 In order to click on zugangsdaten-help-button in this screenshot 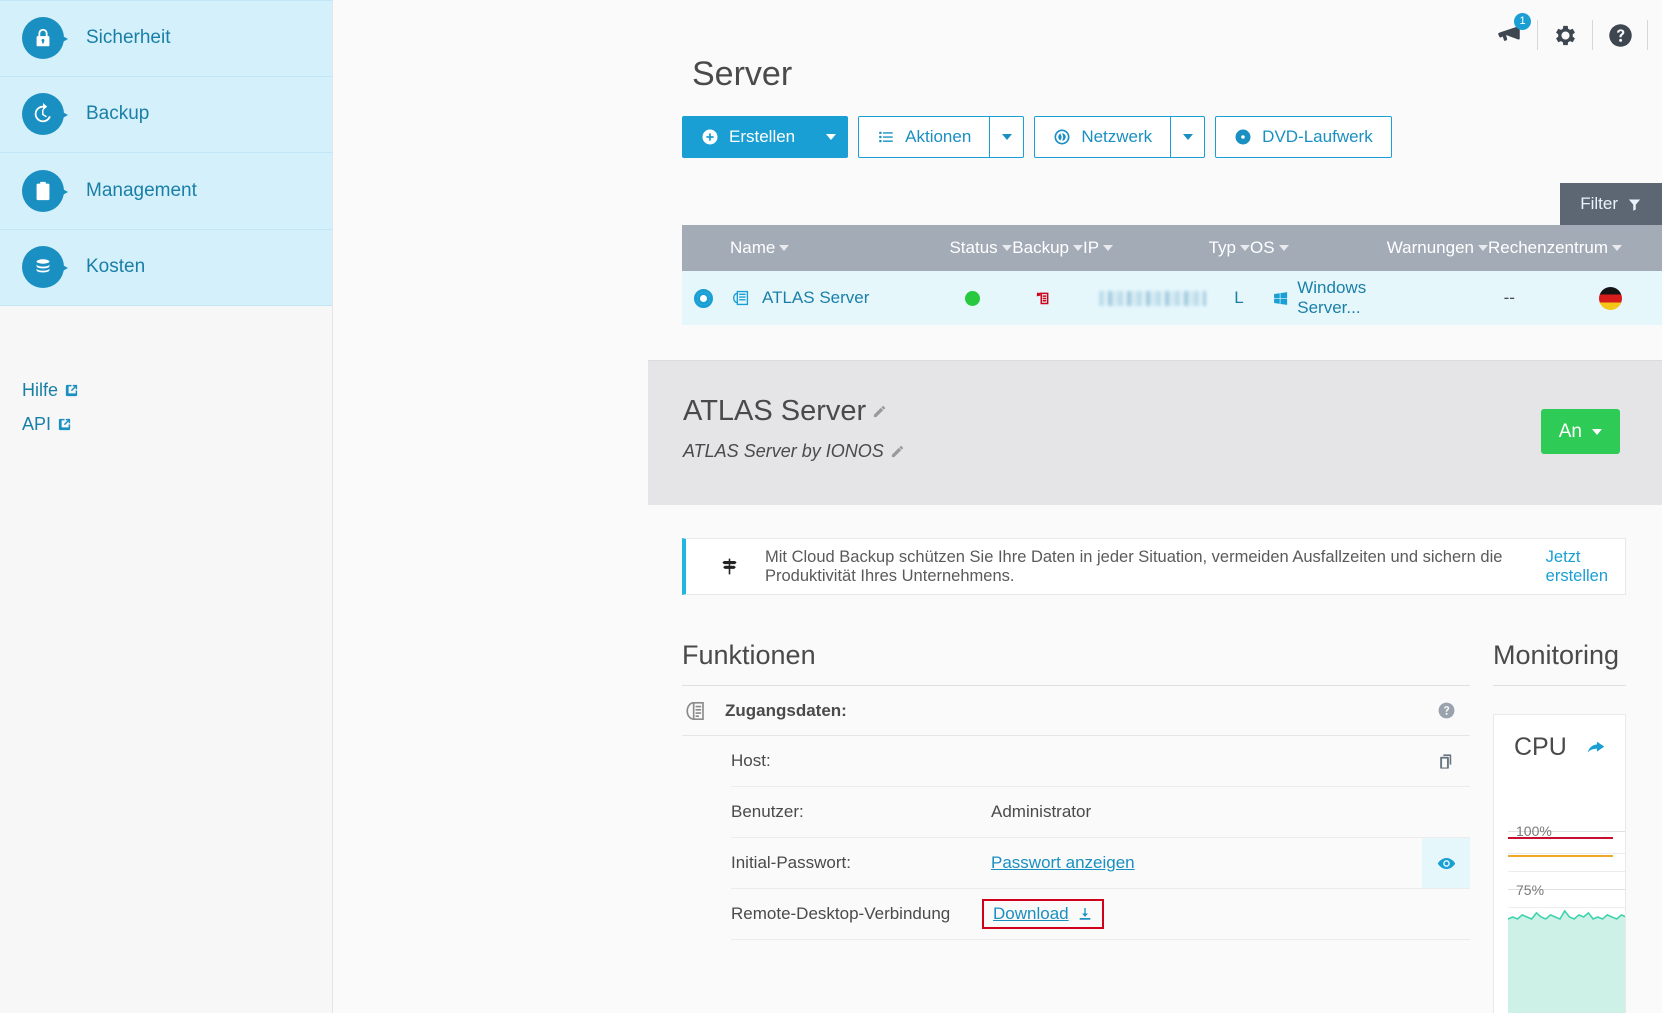, I will do `click(1446, 710)`.